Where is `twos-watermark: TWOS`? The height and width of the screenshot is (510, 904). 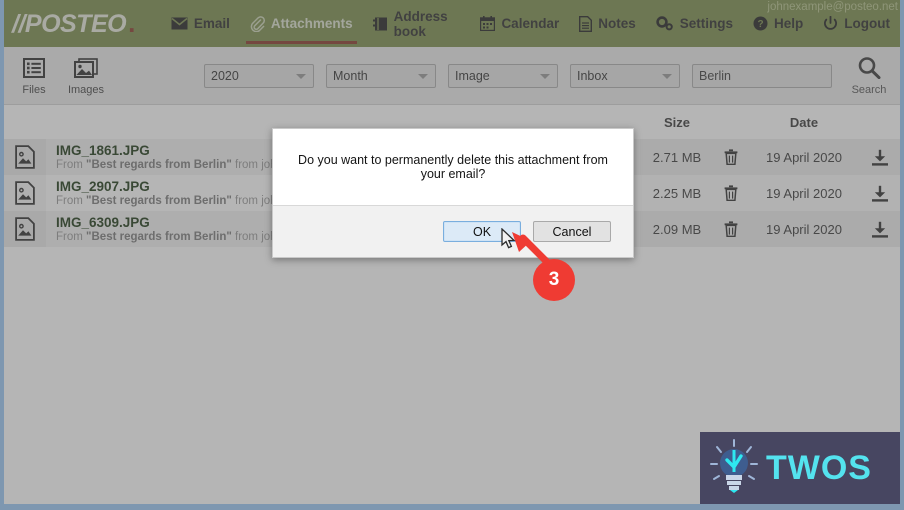 twos-watermark: TWOS is located at coordinates (800, 468).